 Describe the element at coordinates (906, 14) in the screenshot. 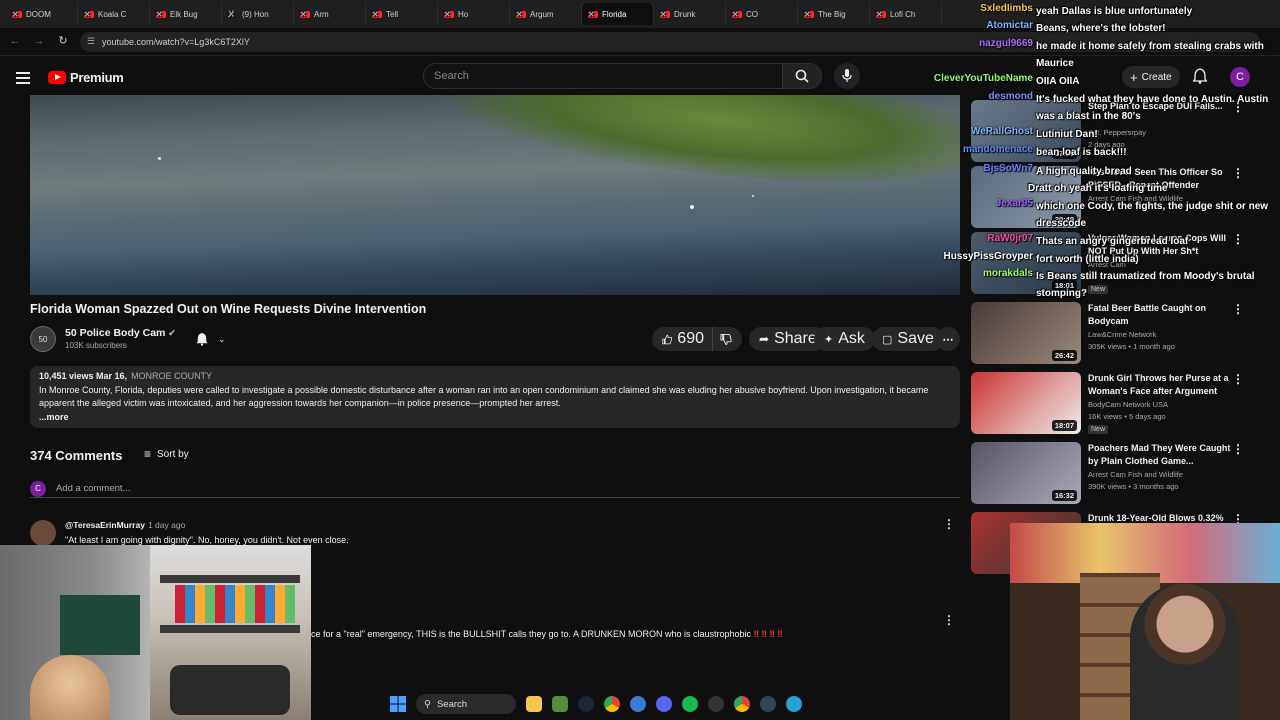

I see `browser-tab: Lofi Ch ✕` at that location.